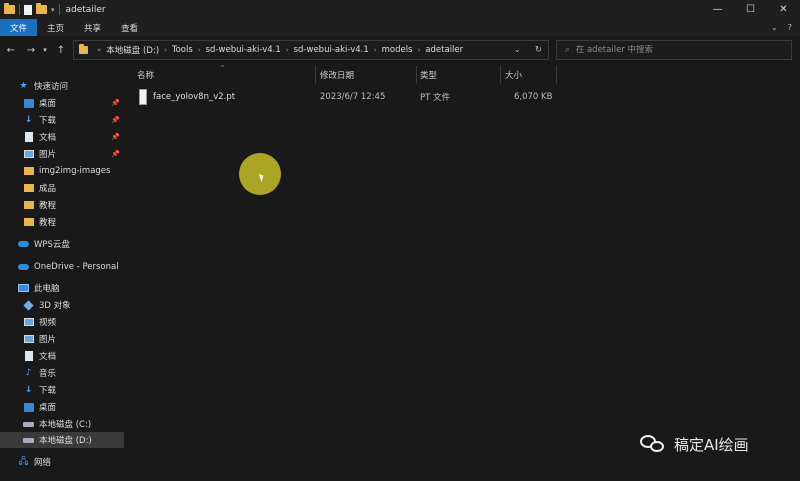 Image resolution: width=800 pixels, height=481 pixels. Describe the element at coordinates (45, 50) in the screenshot. I see `recent-locations-chevron-icon: ▾` at that location.